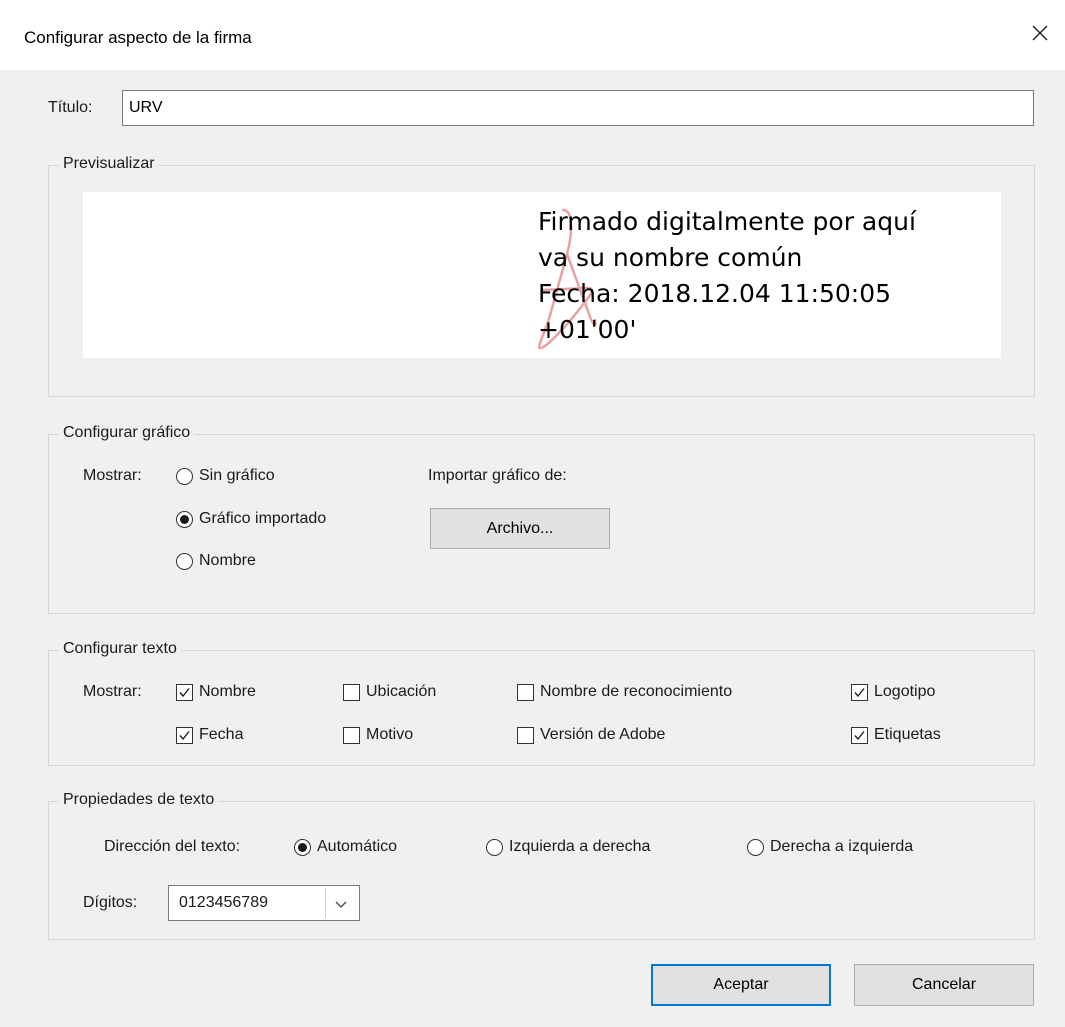  I want to click on checkbox-location: Ubicación, so click(389, 692).